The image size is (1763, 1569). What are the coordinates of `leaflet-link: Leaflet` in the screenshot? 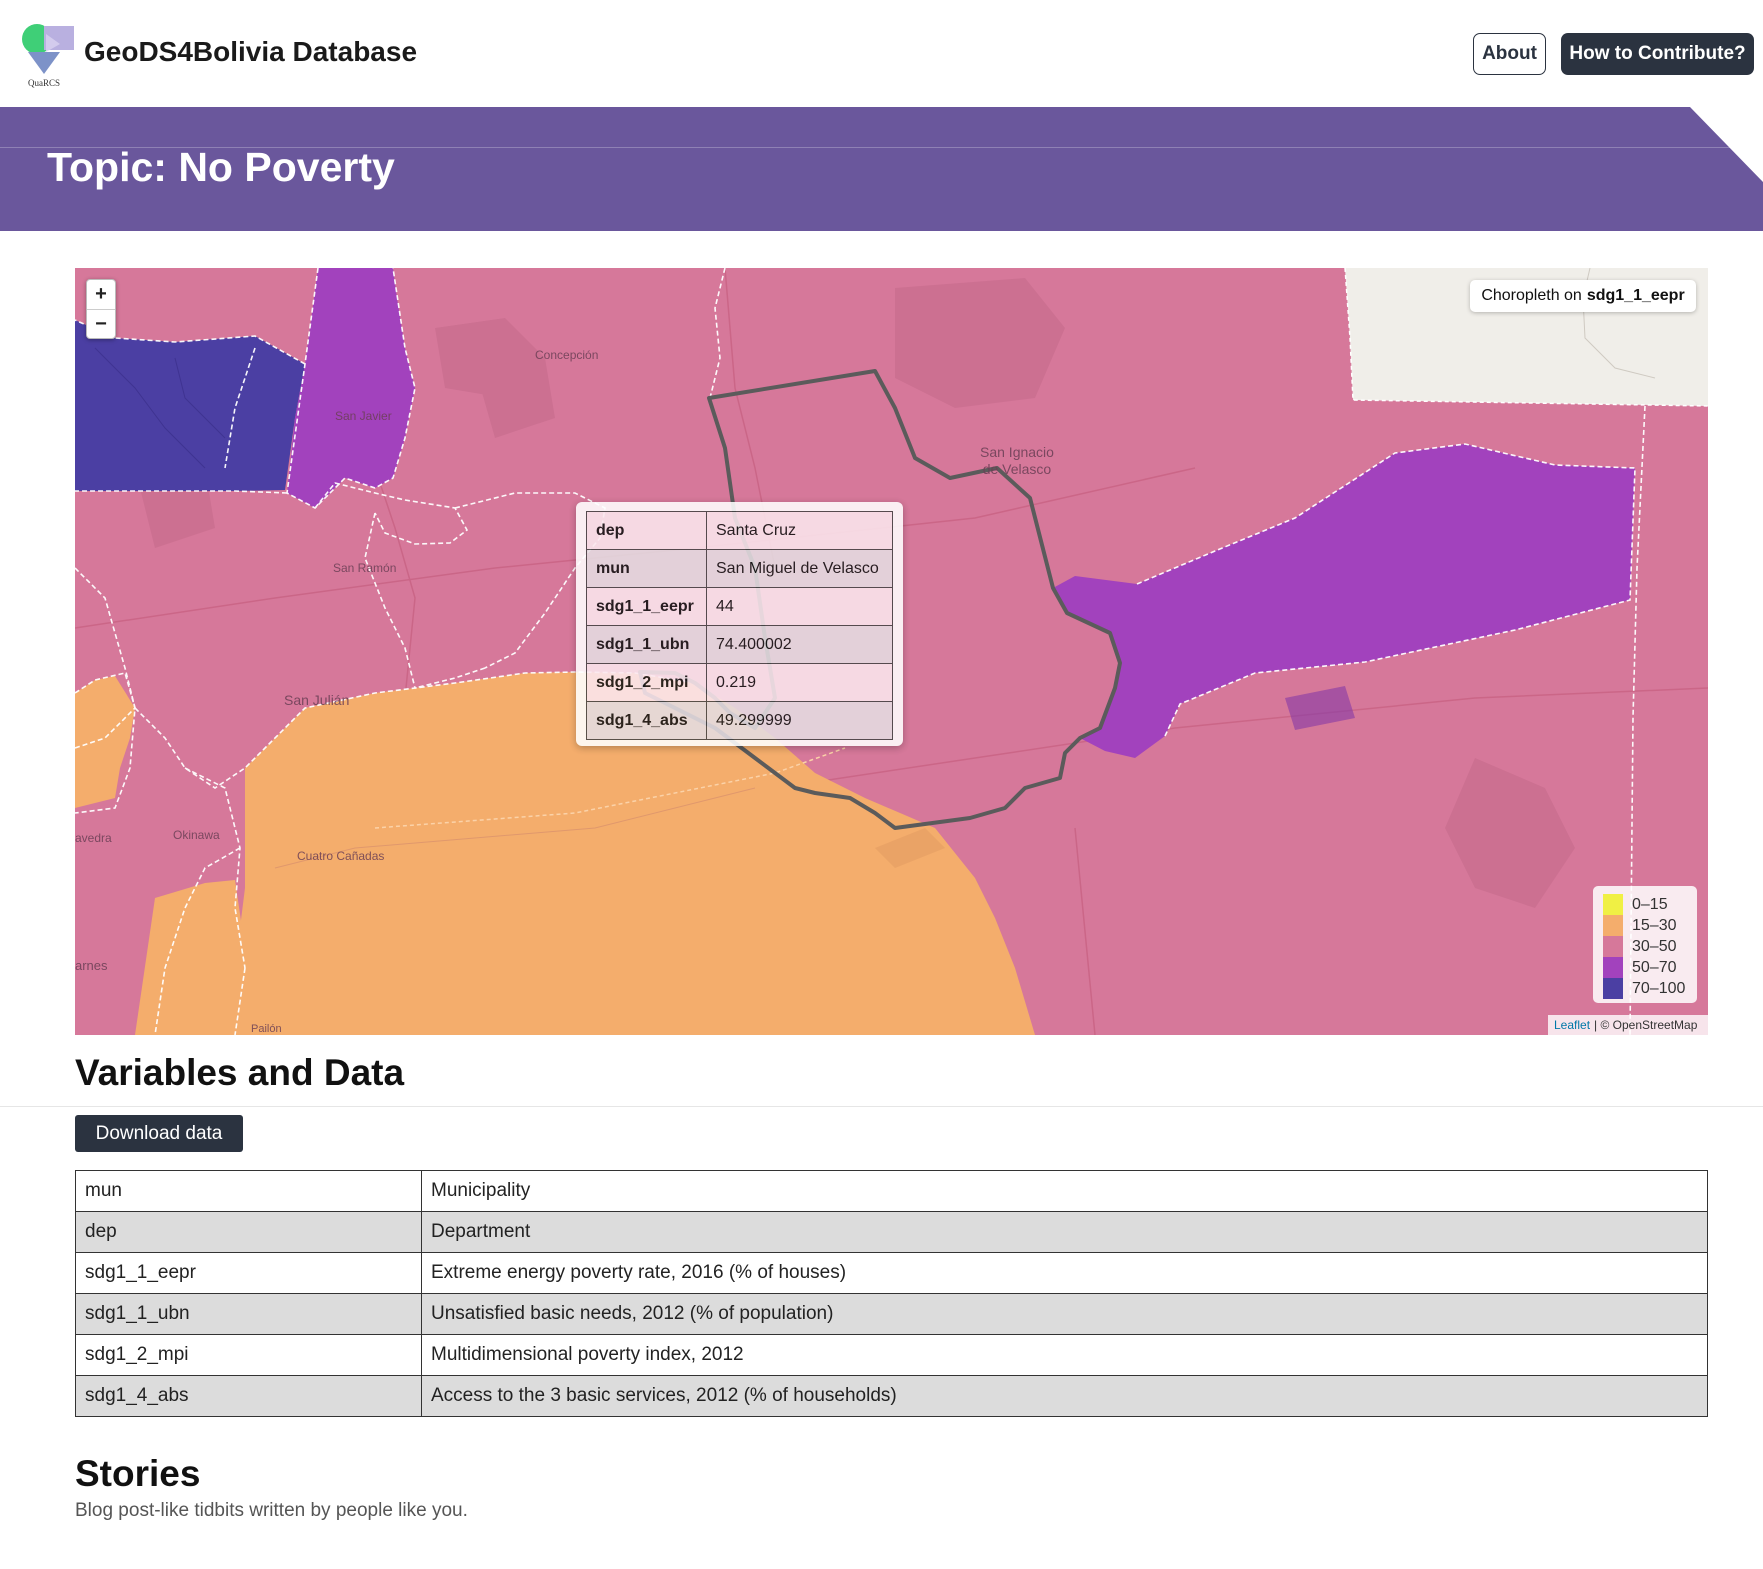 It's located at (1572, 1025).